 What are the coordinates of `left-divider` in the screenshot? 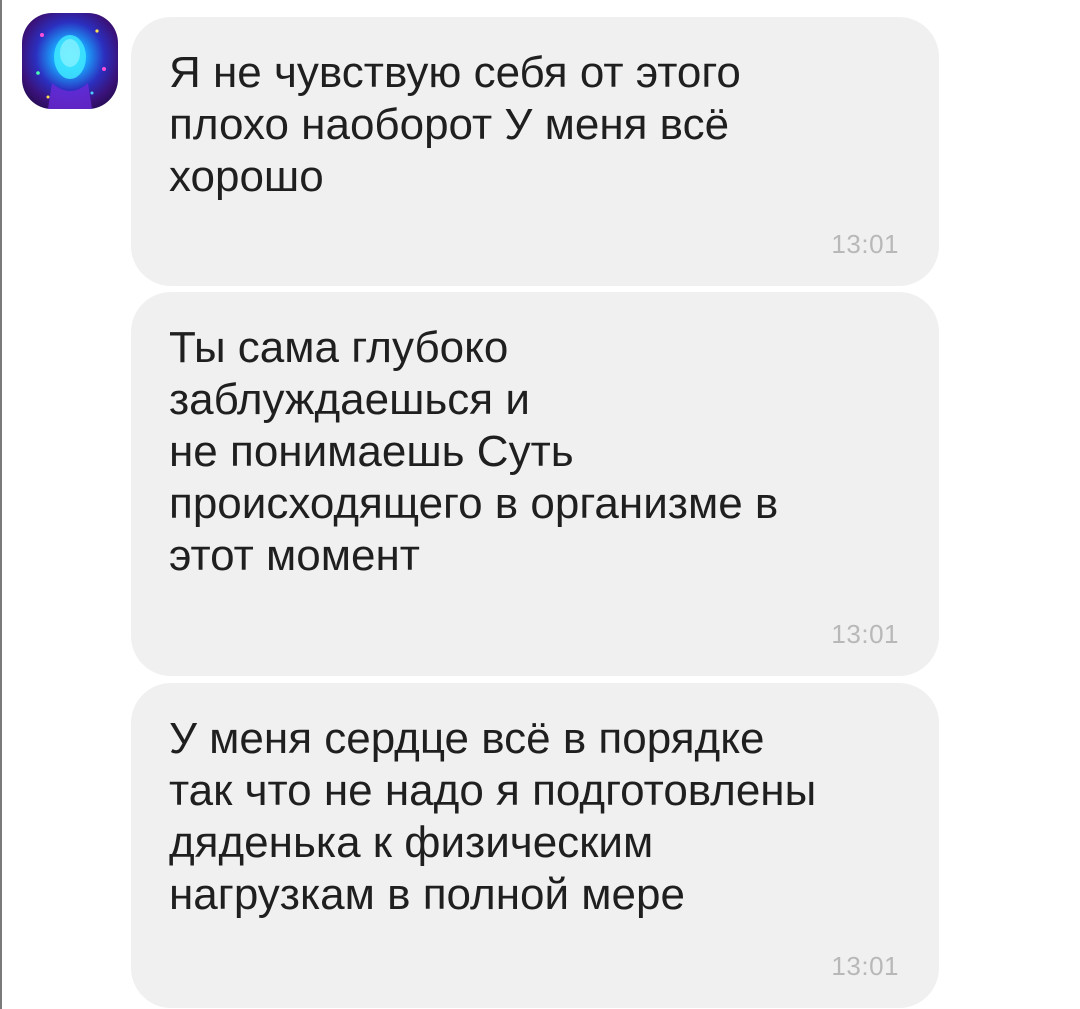 It's located at (1, 504).